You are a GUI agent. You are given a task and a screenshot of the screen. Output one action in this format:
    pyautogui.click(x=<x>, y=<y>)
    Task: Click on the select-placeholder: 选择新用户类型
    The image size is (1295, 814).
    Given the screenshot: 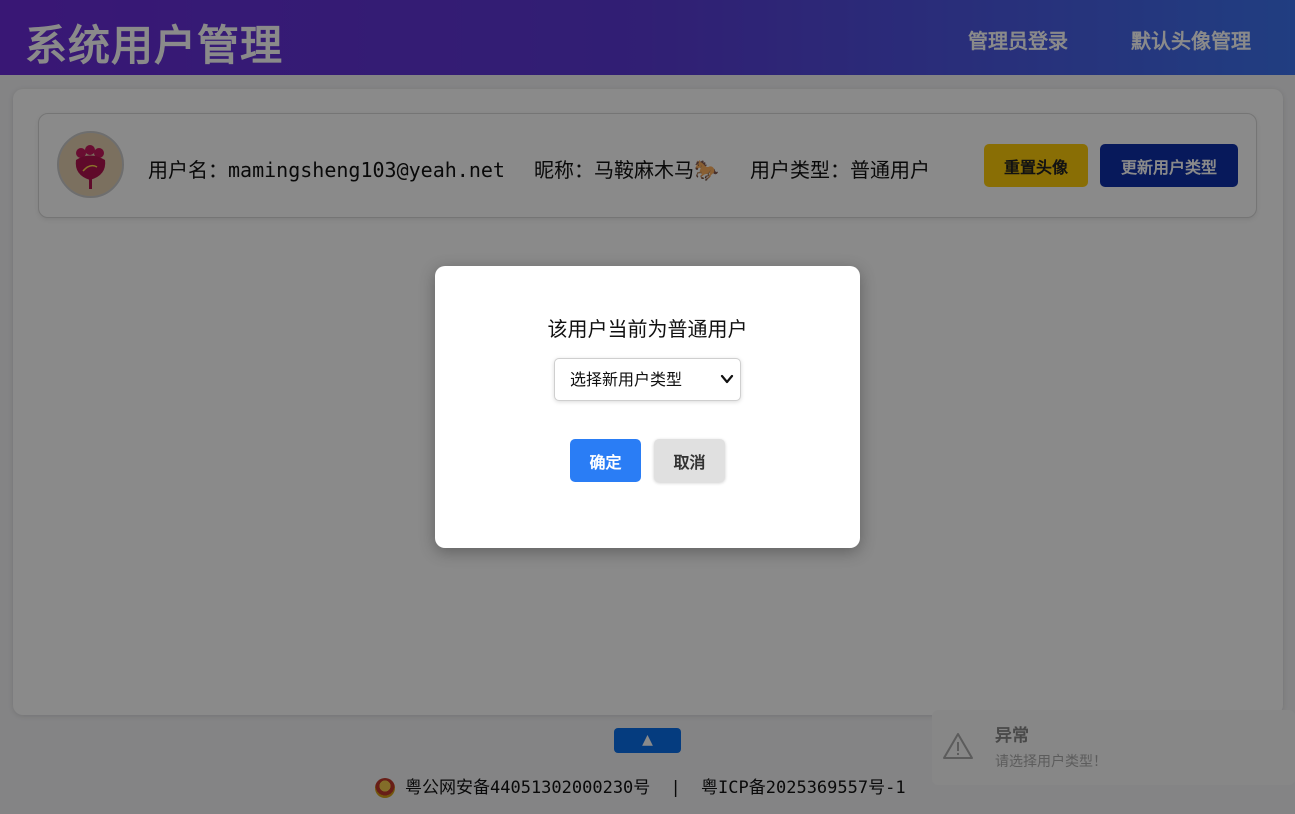 What is the action you would take?
    pyautogui.click(x=626, y=379)
    